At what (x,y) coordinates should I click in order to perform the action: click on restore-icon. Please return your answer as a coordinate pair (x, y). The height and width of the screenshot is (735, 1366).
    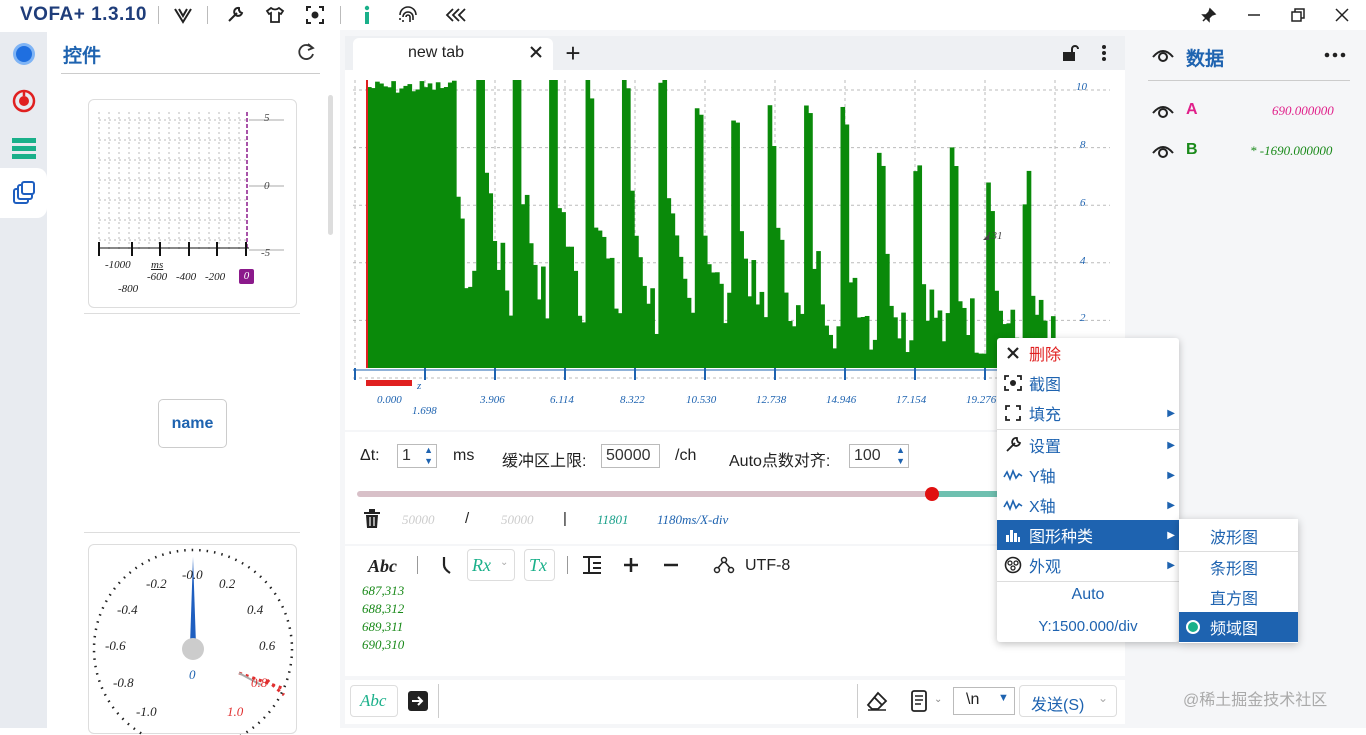
    Looking at the image, I should click on (1298, 15).